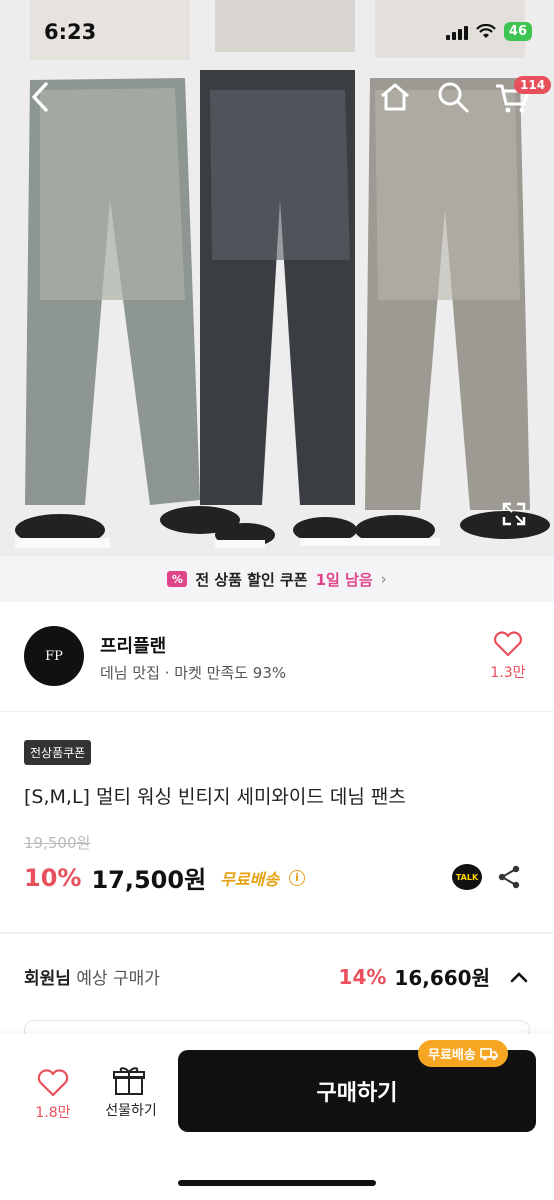  Describe the element at coordinates (149, 880) in the screenshot. I see `sale-price: 17,500원` at that location.